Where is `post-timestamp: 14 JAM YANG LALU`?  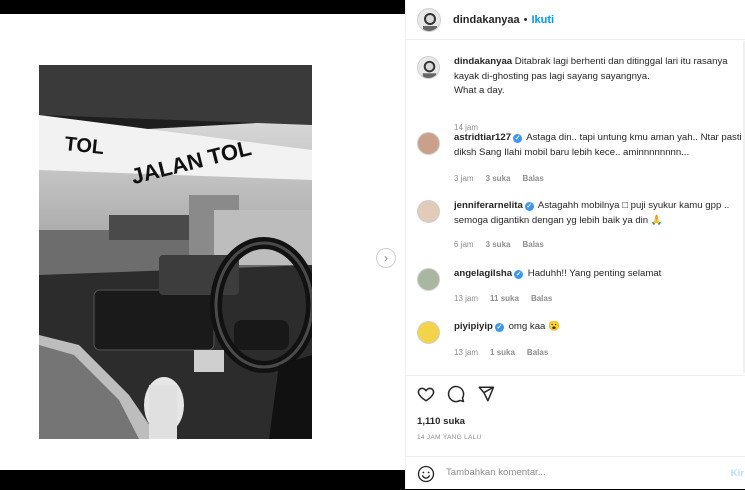 post-timestamp: 14 JAM YANG LALU is located at coordinates (449, 437).